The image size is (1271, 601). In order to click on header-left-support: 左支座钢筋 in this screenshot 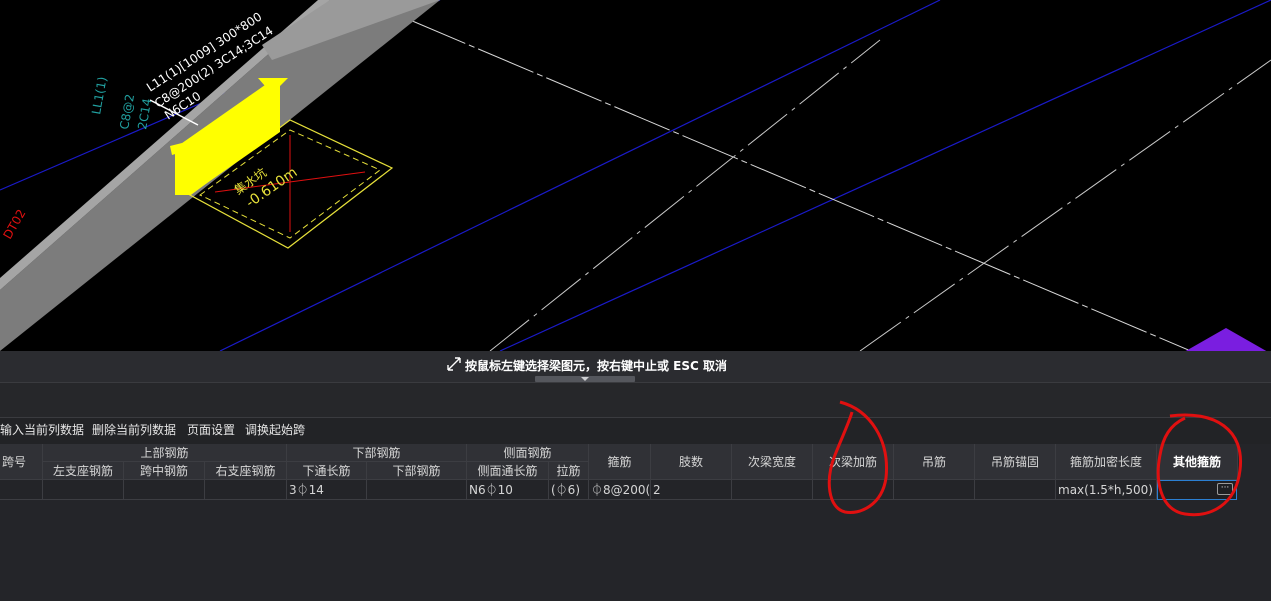, I will do `click(83, 471)`.